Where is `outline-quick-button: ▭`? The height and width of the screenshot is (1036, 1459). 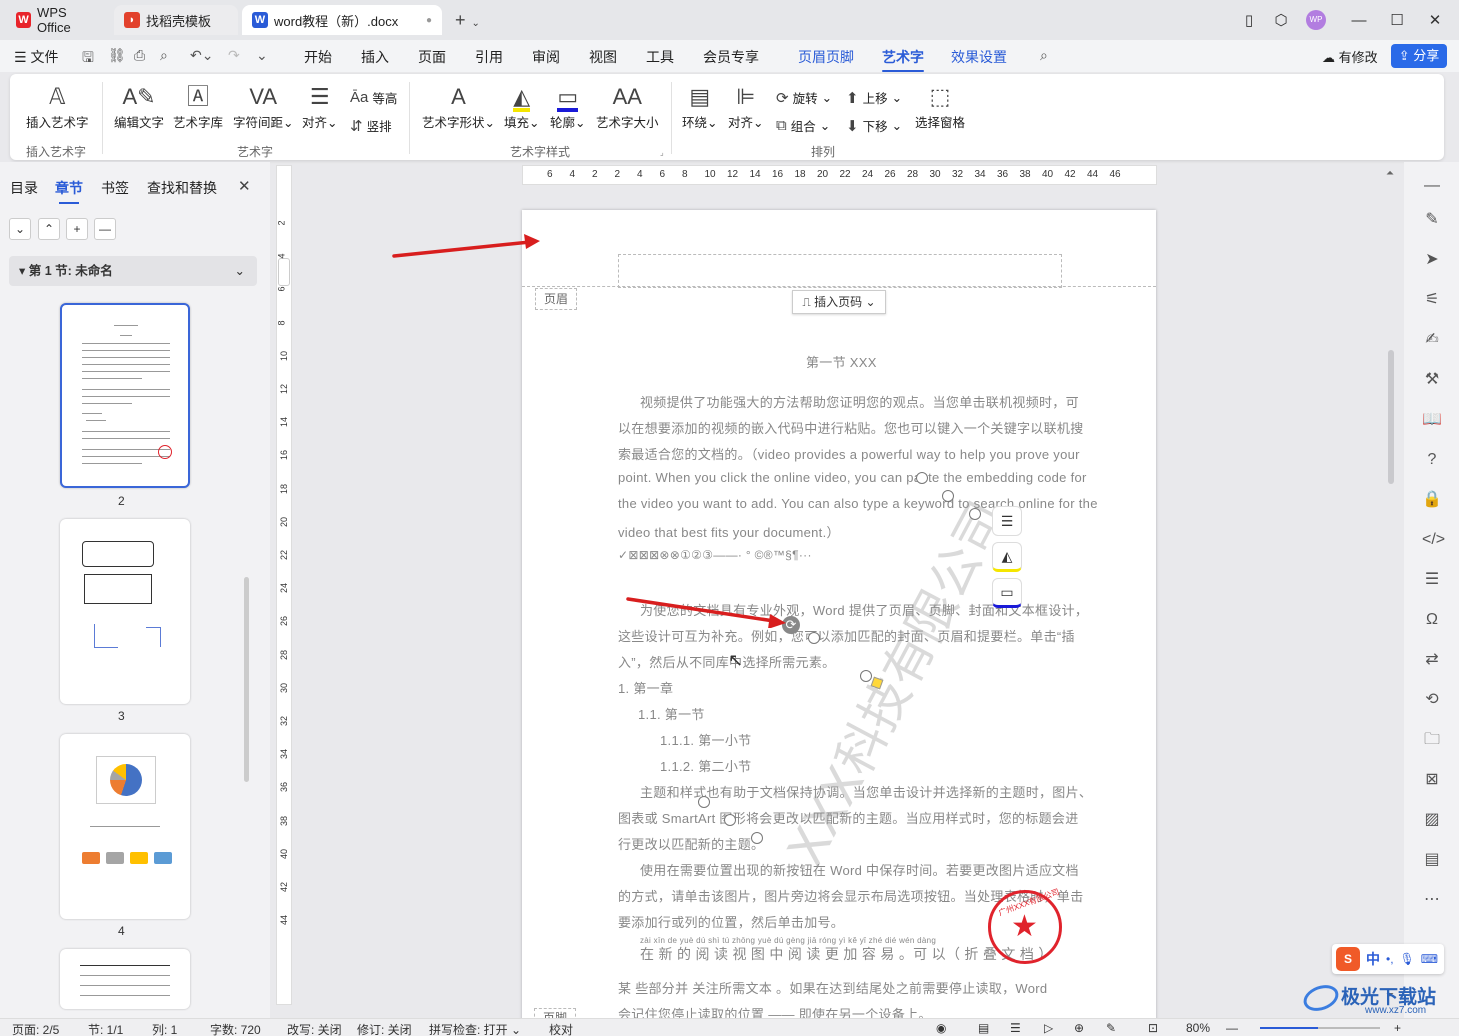
outline-quick-button: ▭ is located at coordinates (1007, 593).